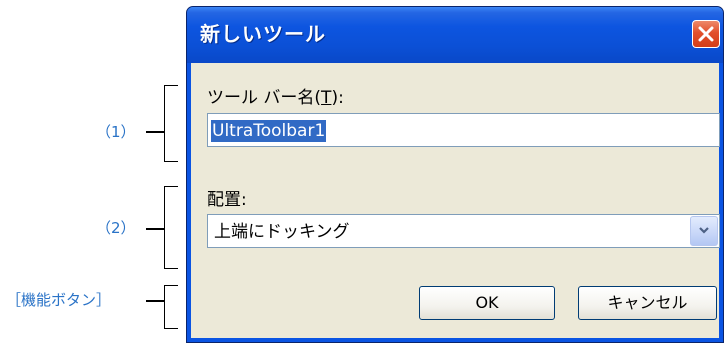 The image size is (728, 347). I want to click on ok-button: OK, so click(487, 303).